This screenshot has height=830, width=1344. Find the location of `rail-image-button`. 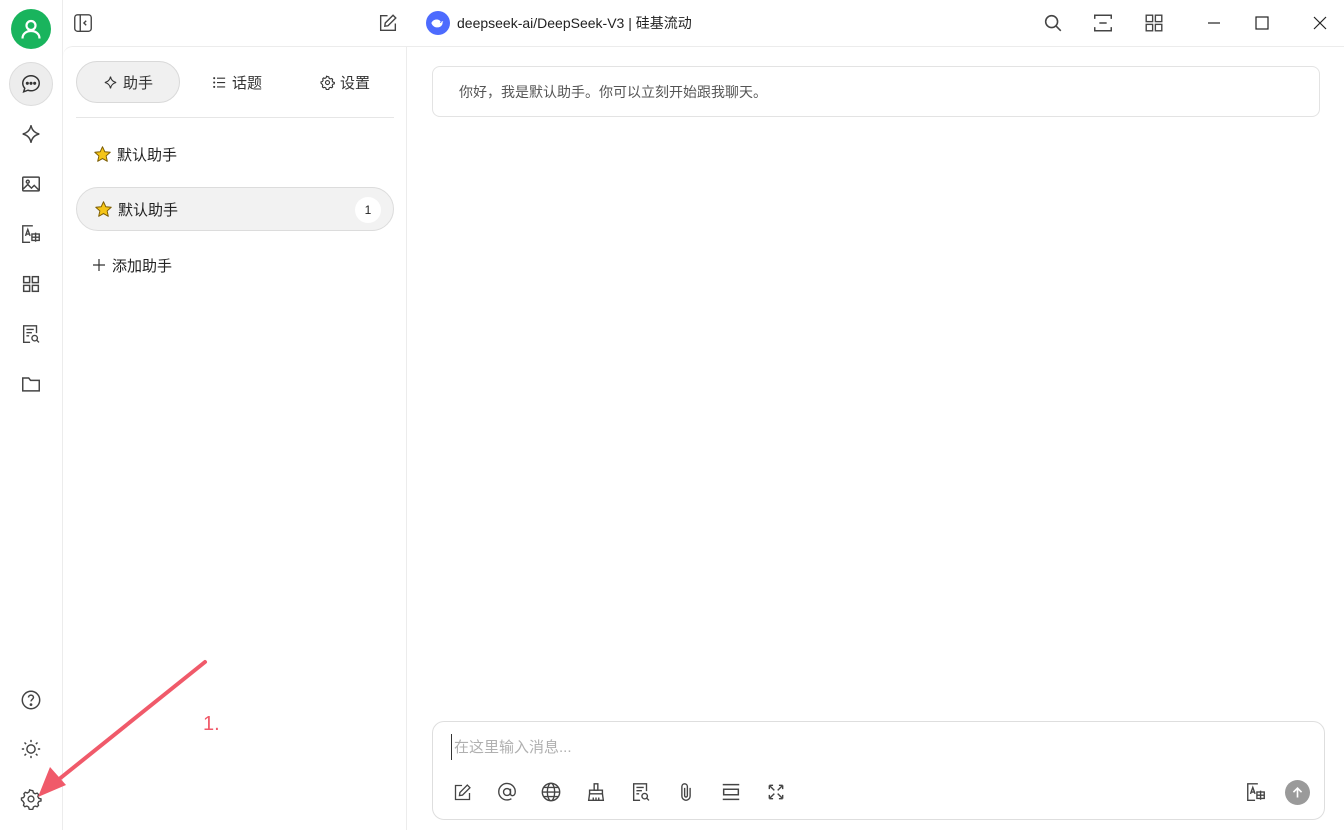

rail-image-button is located at coordinates (31, 184).